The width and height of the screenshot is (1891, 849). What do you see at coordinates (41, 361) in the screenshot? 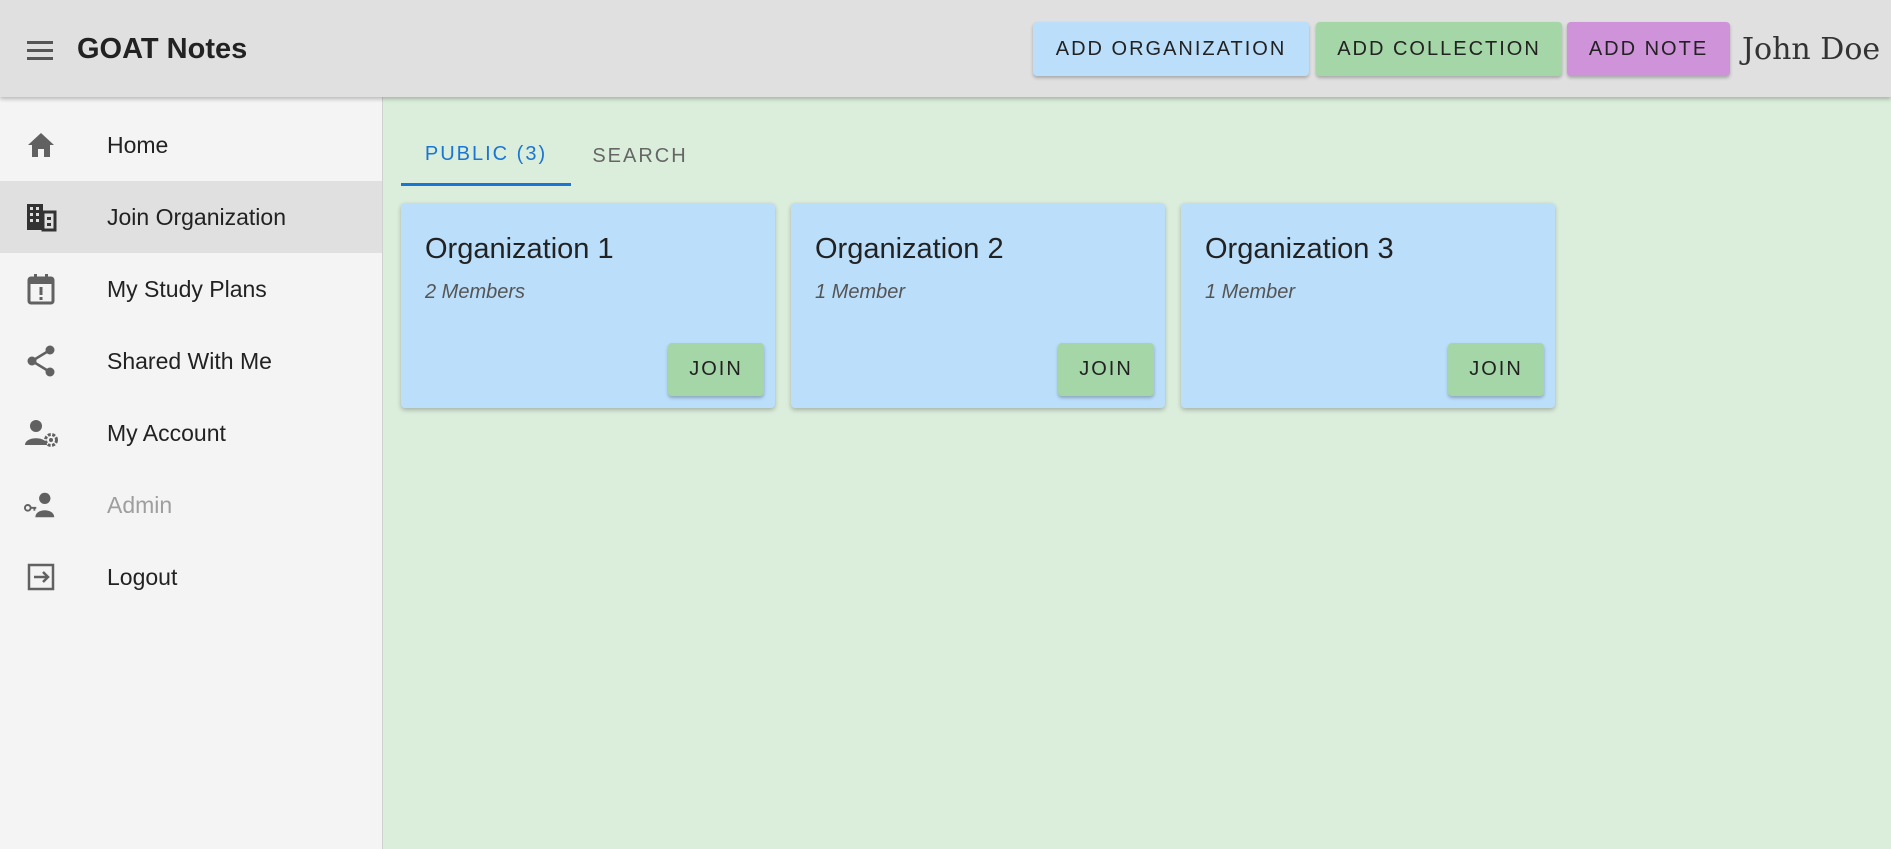
I see `share-icon` at bounding box center [41, 361].